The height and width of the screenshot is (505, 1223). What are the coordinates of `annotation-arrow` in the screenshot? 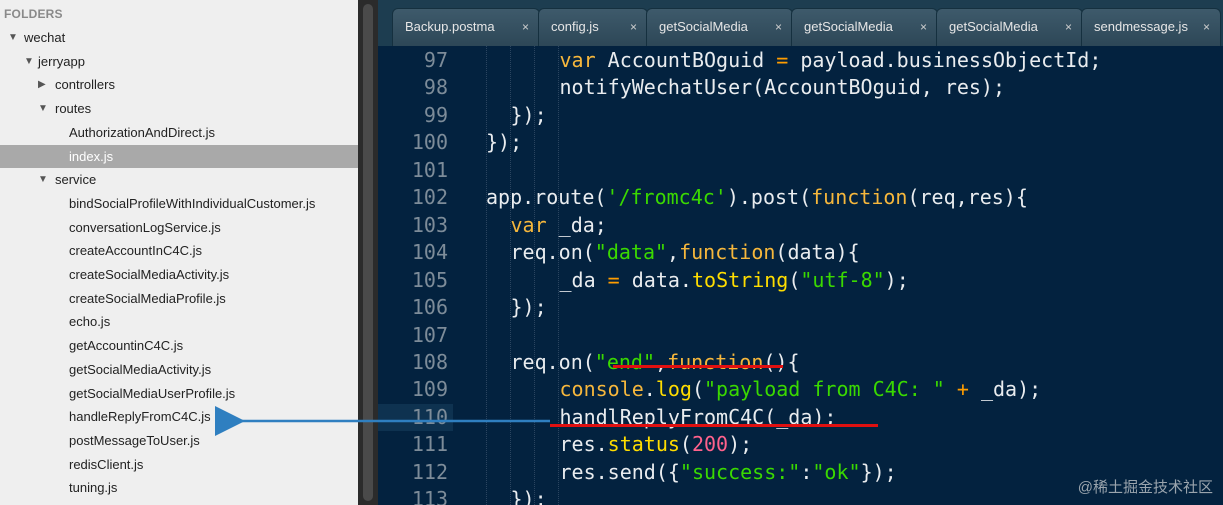 It's located at (382, 421).